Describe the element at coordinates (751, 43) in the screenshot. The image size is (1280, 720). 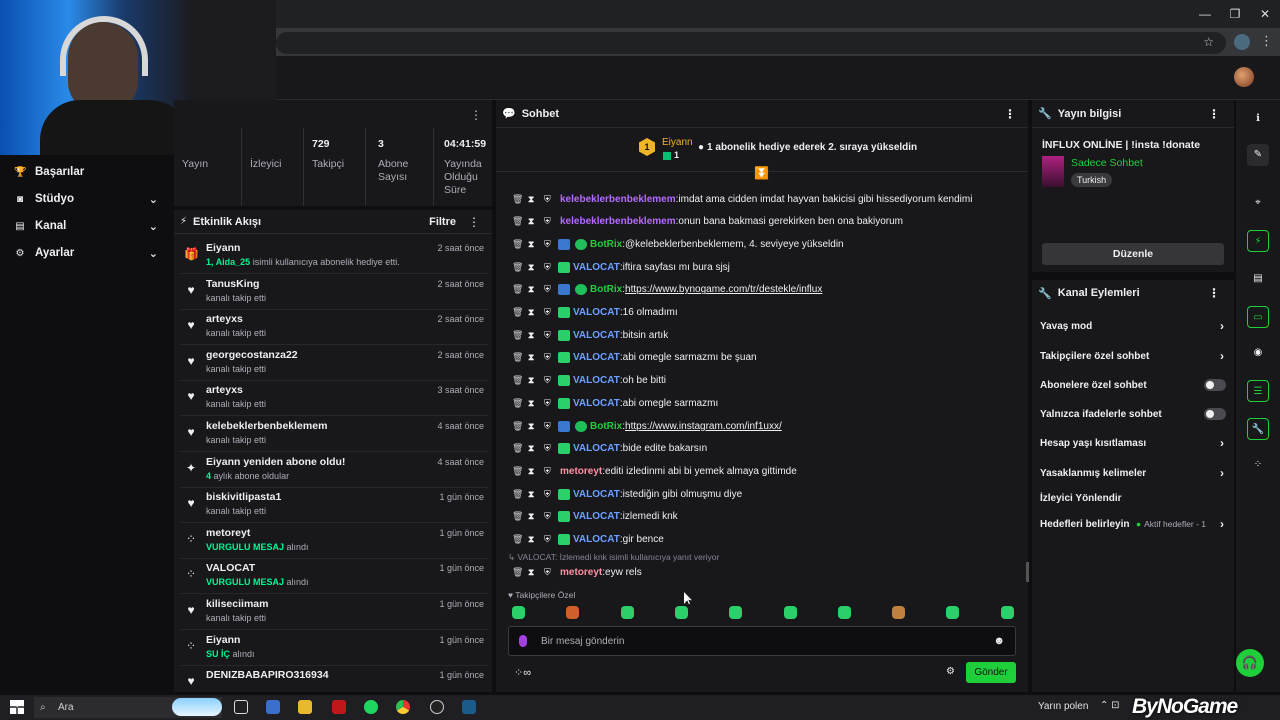
I see `address-bar: ☆` at that location.